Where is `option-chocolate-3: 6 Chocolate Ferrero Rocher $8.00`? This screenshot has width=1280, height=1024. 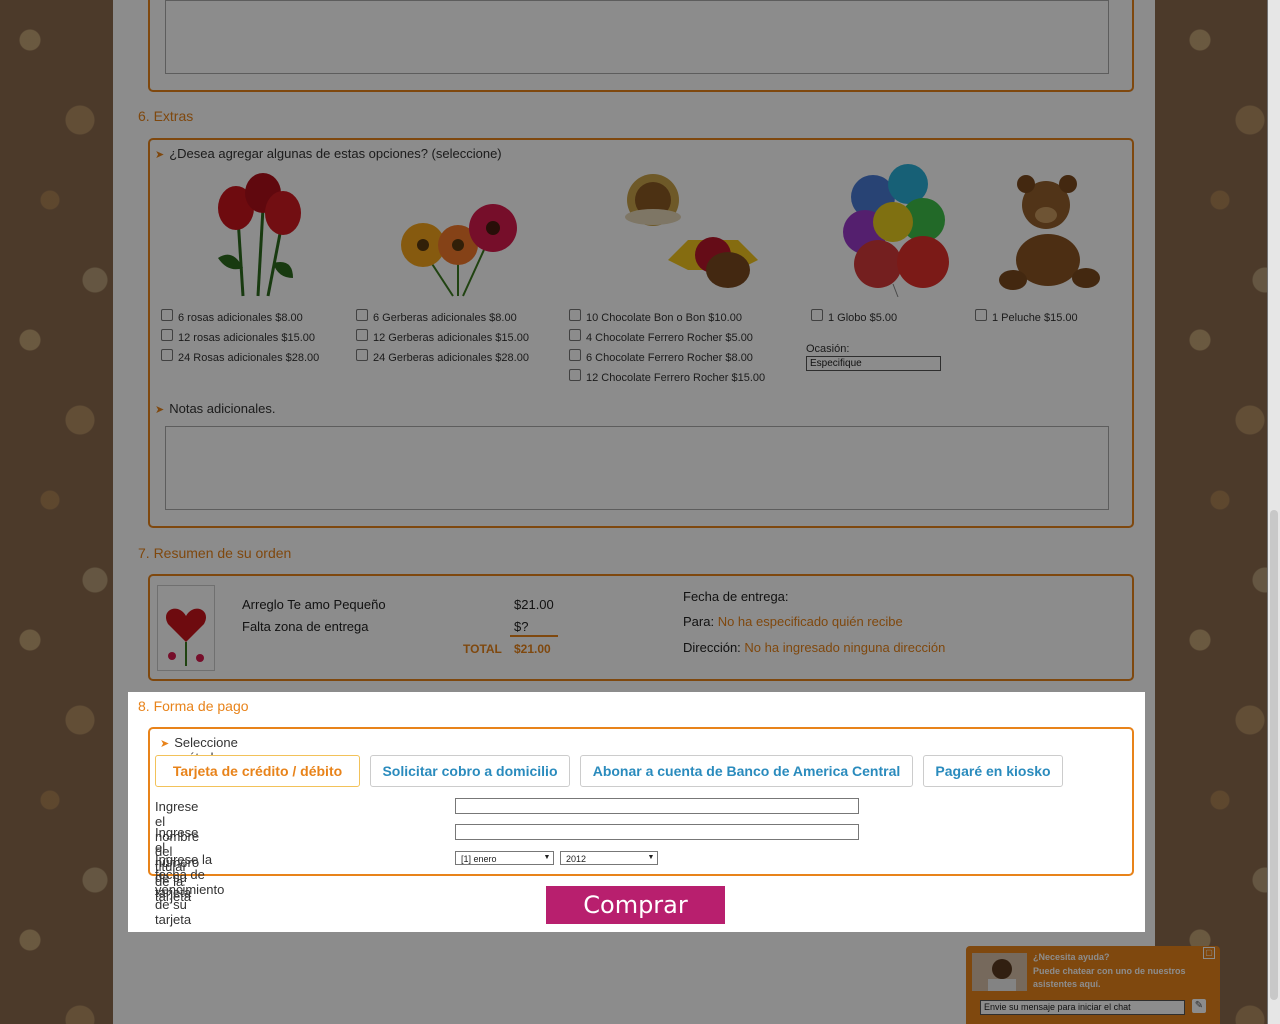 option-chocolate-3: 6 Chocolate Ferrero Rocher $8.00 is located at coordinates (661, 356).